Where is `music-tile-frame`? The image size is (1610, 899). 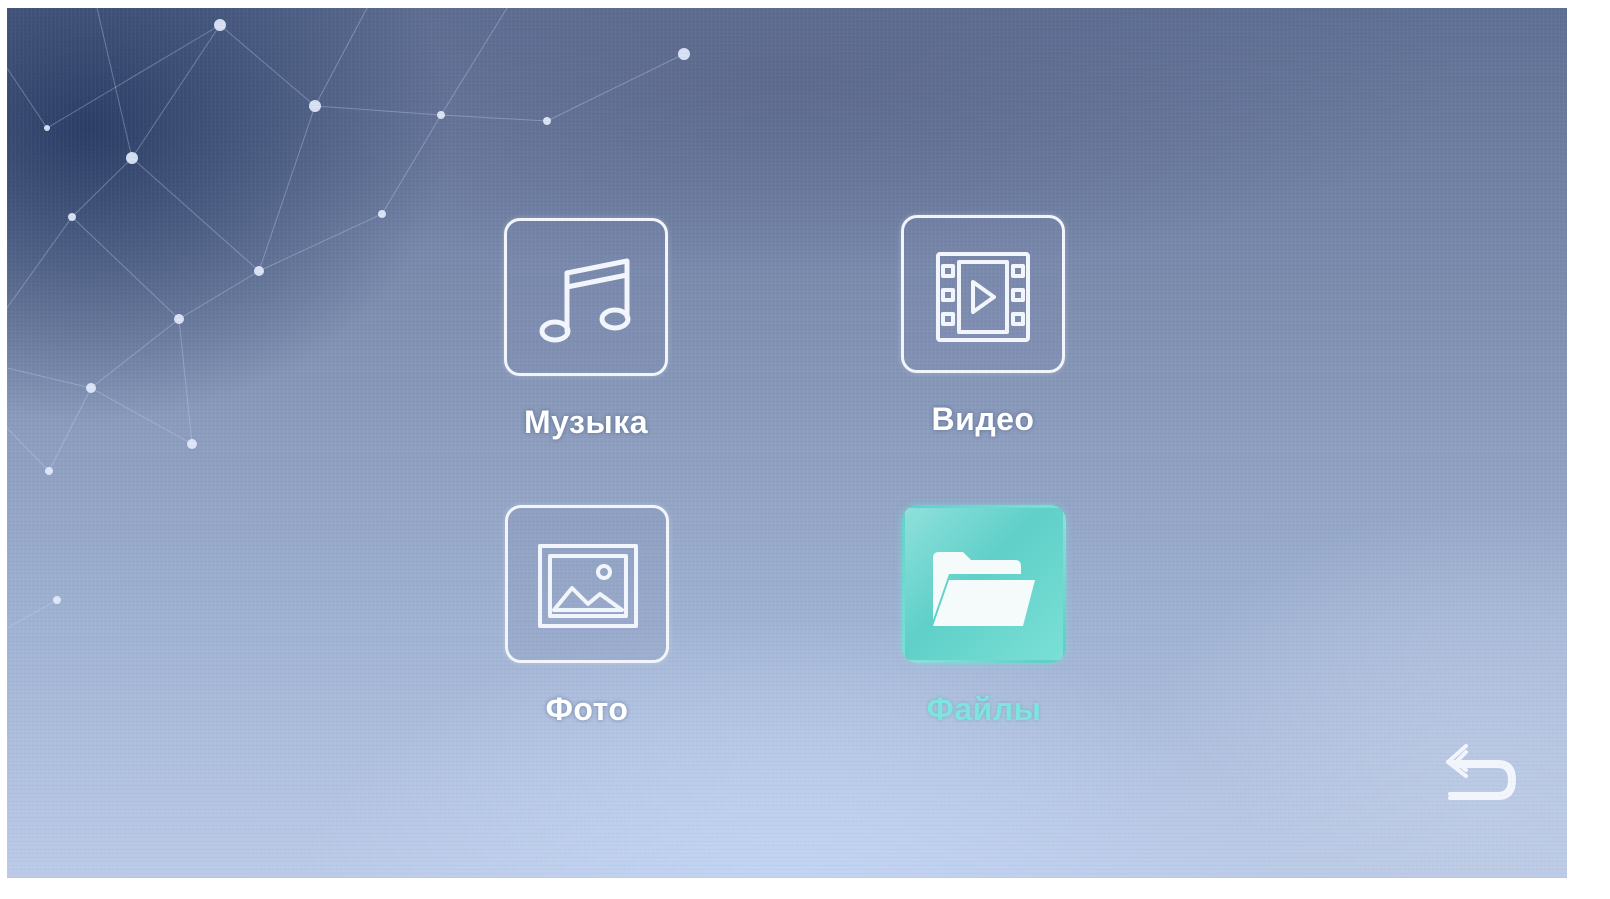
music-tile-frame is located at coordinates (586, 297).